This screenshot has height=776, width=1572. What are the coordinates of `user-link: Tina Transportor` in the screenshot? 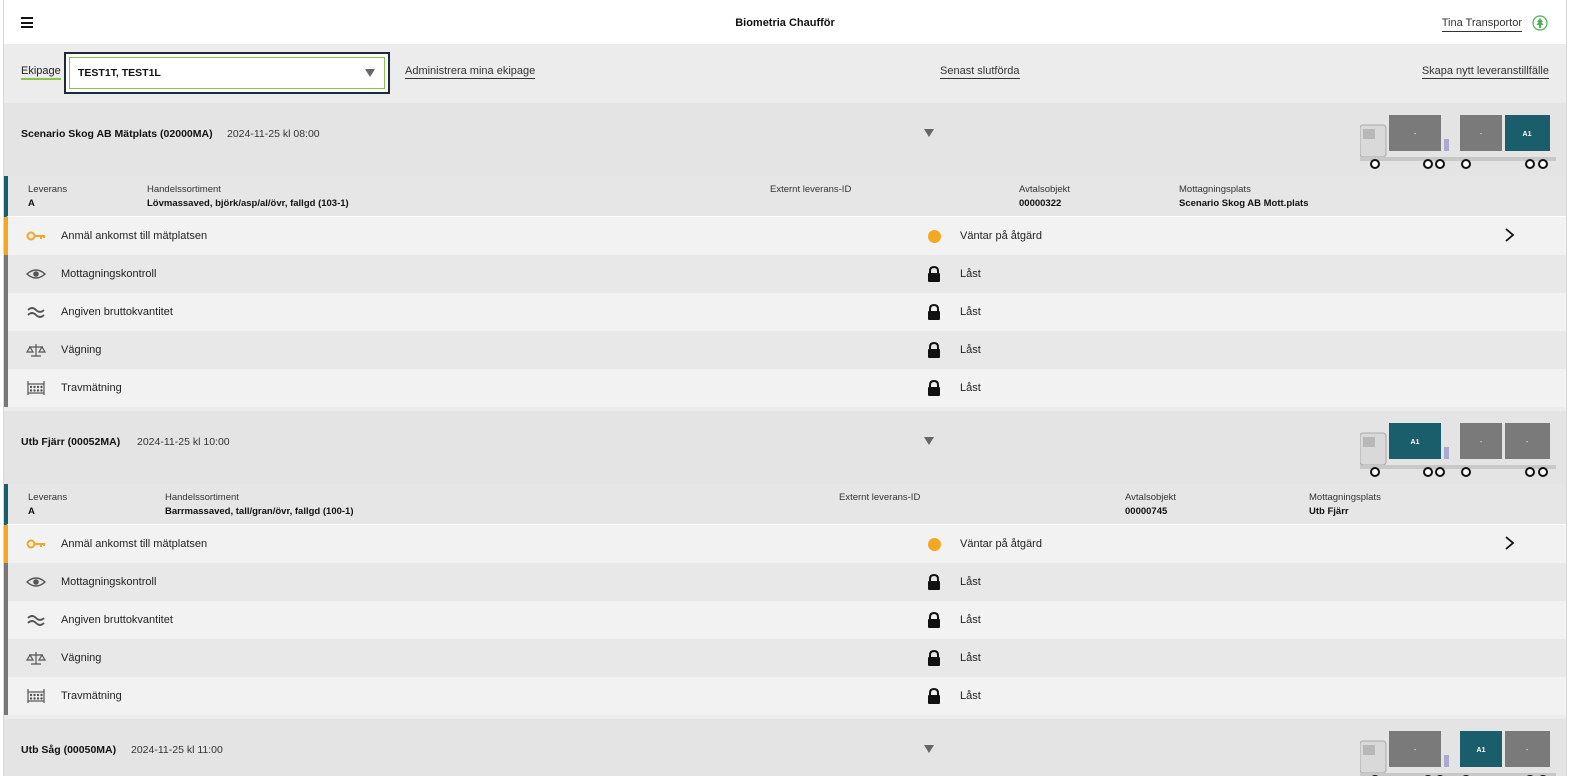 It's located at (1481, 24).